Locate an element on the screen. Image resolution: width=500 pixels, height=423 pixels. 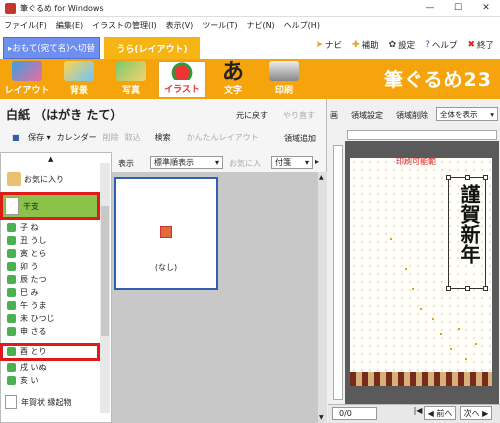
watermelon-icon is located at coordinates (182, 71).